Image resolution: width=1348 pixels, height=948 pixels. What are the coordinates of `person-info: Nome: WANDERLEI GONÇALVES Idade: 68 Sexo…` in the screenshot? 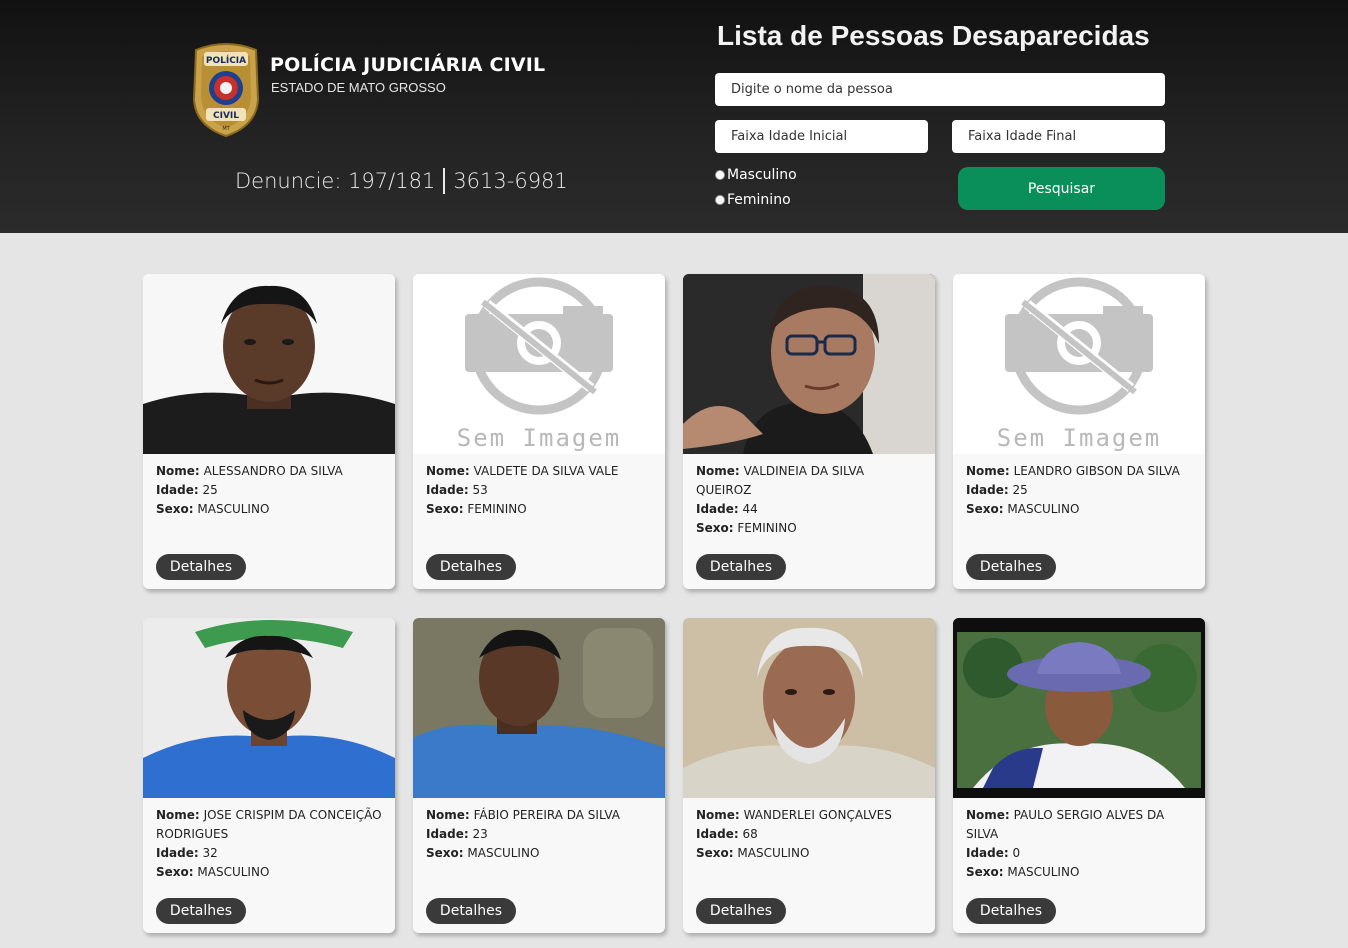 It's located at (809, 830).